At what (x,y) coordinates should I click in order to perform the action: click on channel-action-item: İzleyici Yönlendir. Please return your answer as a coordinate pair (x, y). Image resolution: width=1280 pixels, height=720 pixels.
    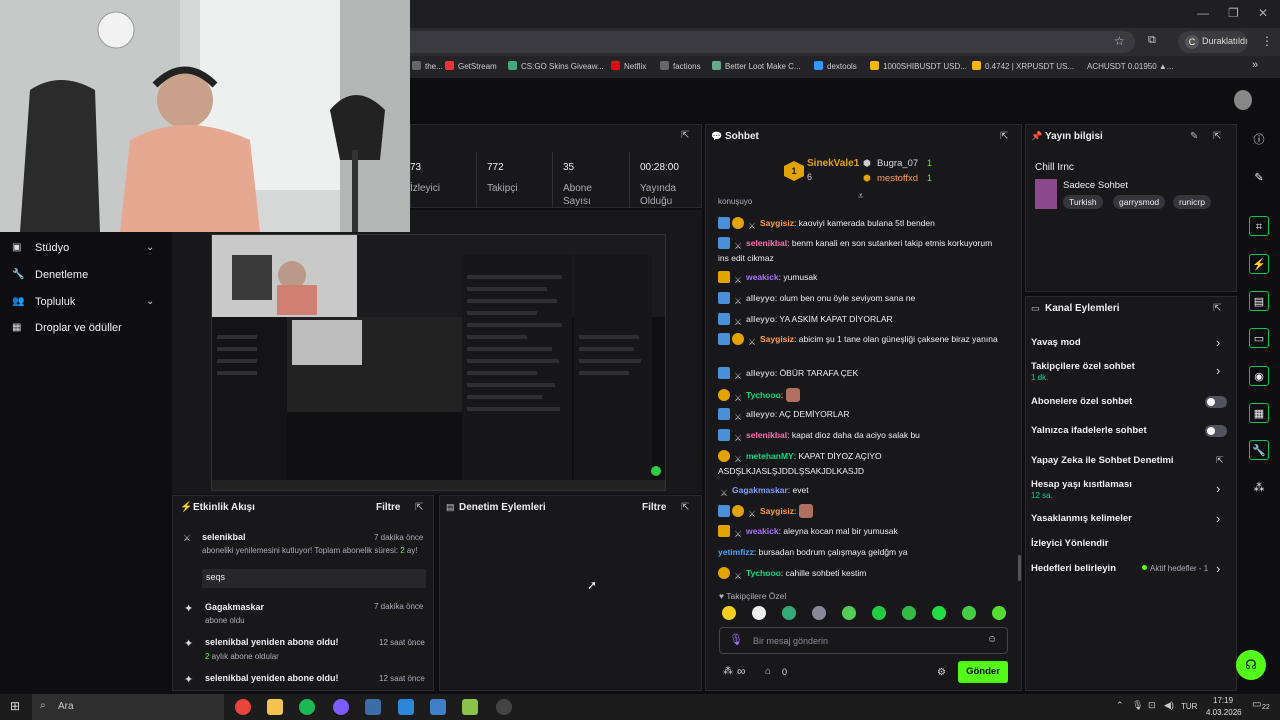
    Looking at the image, I should click on (1128, 543).